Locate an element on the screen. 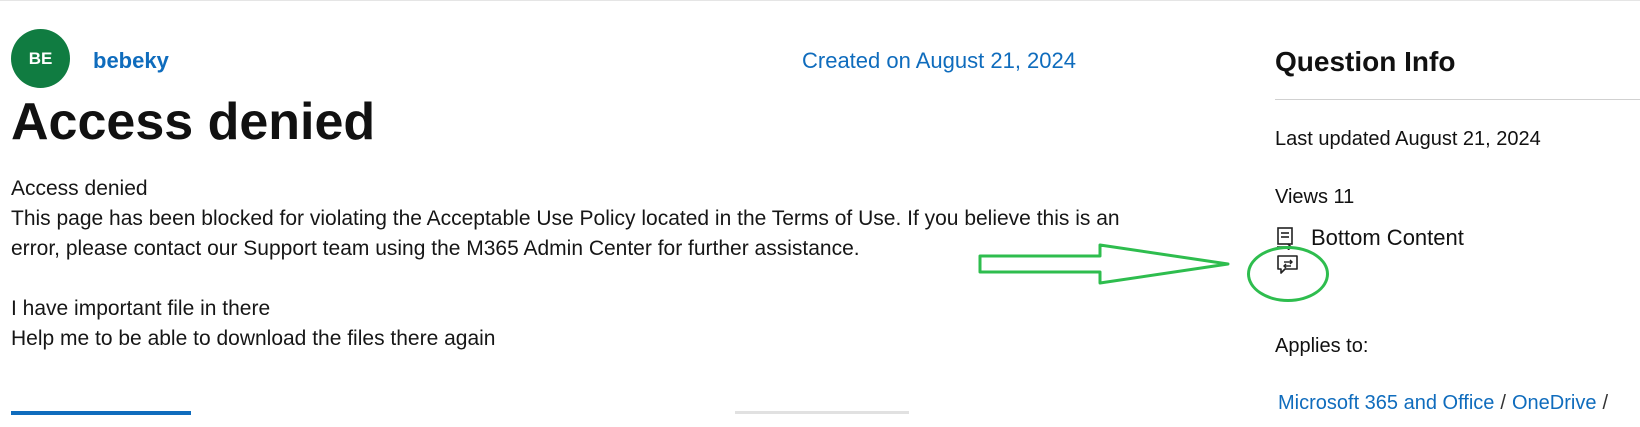 The width and height of the screenshot is (1640, 427). applies-to-label: Applies to: is located at coordinates (1322, 346).